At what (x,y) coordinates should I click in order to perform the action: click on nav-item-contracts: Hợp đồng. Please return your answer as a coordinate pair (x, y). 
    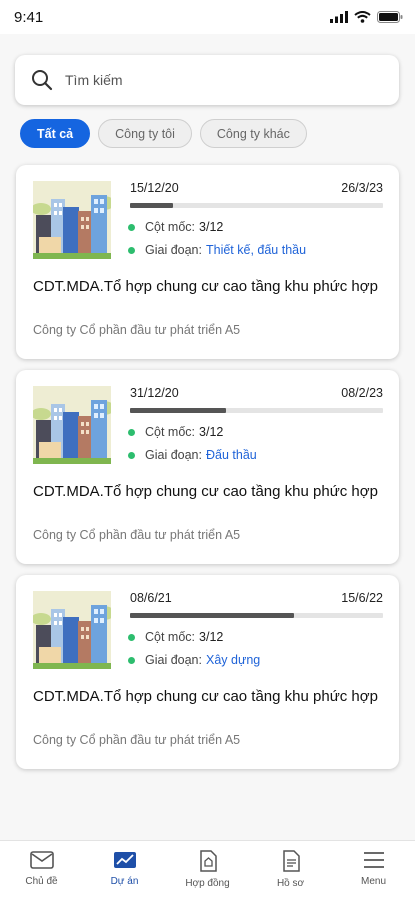
    Looking at the image, I should click on (207, 870).